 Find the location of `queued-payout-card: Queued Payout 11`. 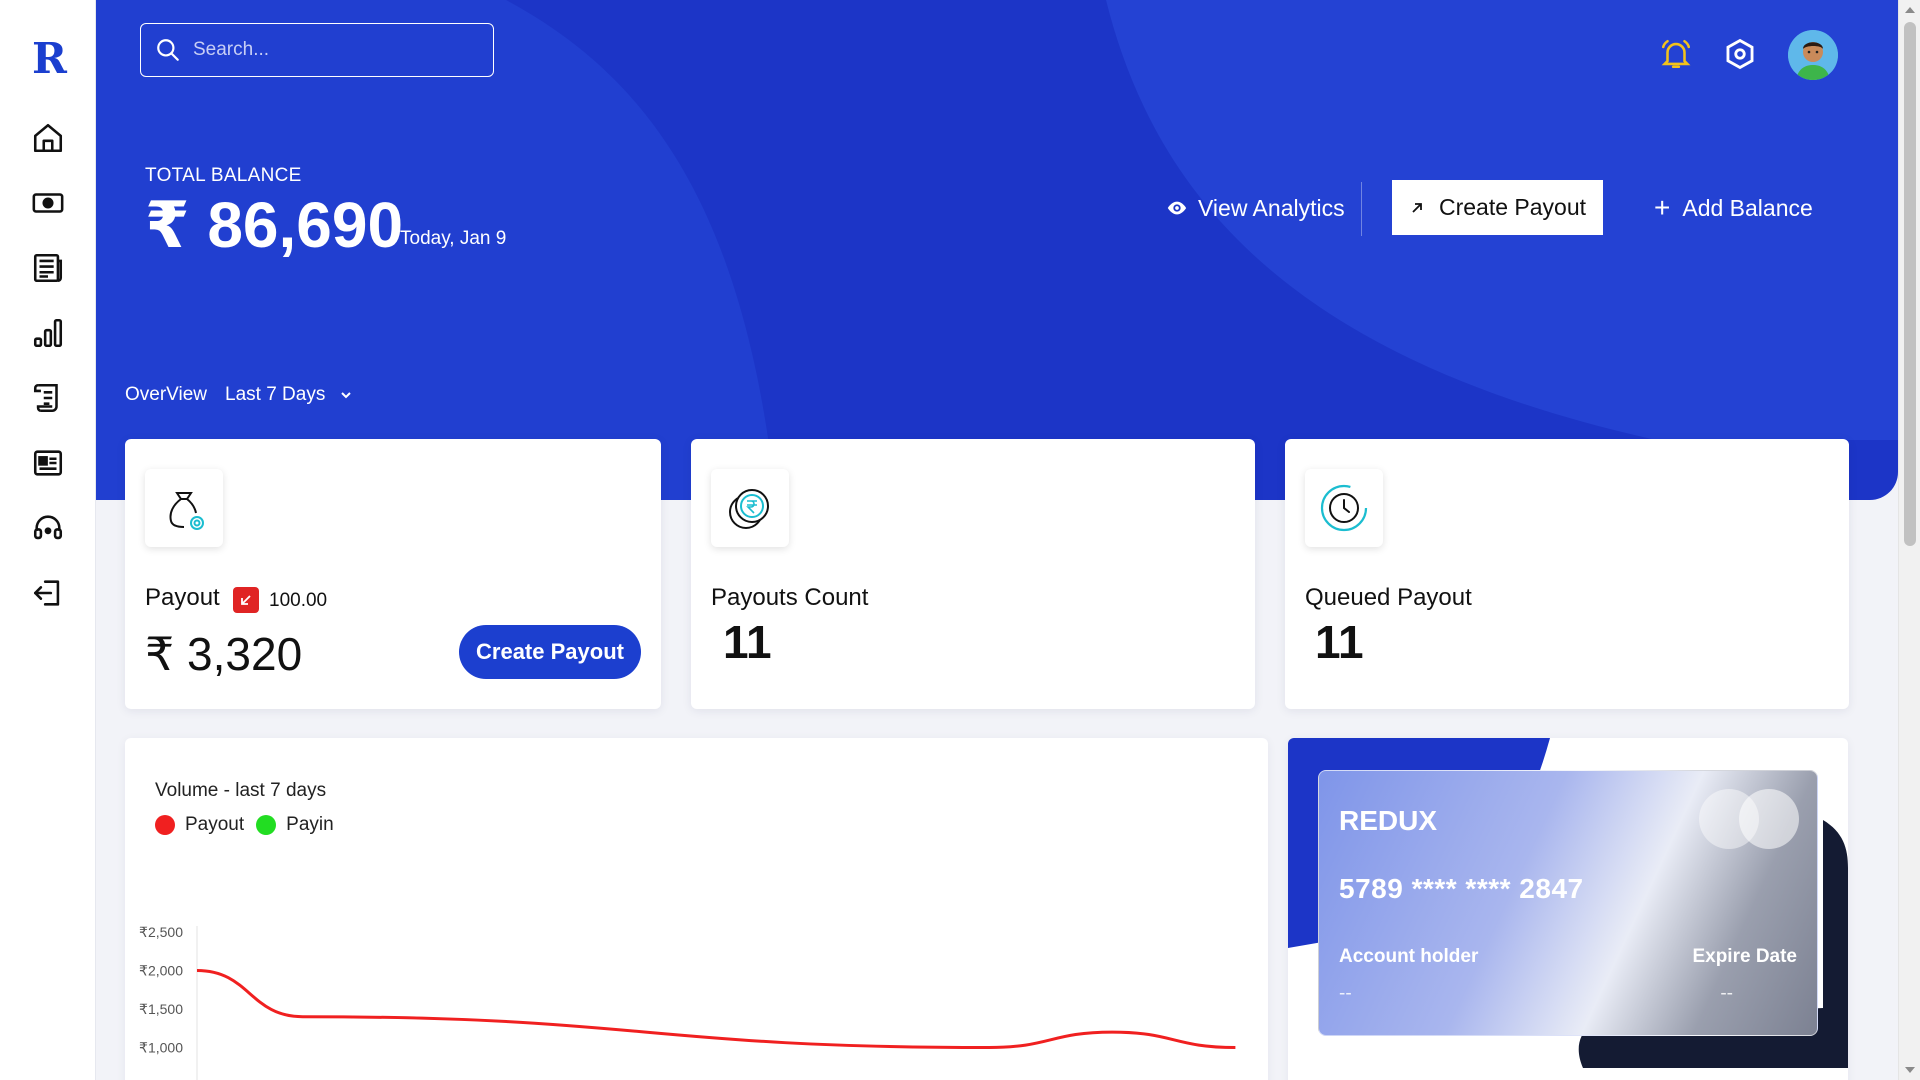

queued-payout-card: Queued Payout 11 is located at coordinates (1567, 574).